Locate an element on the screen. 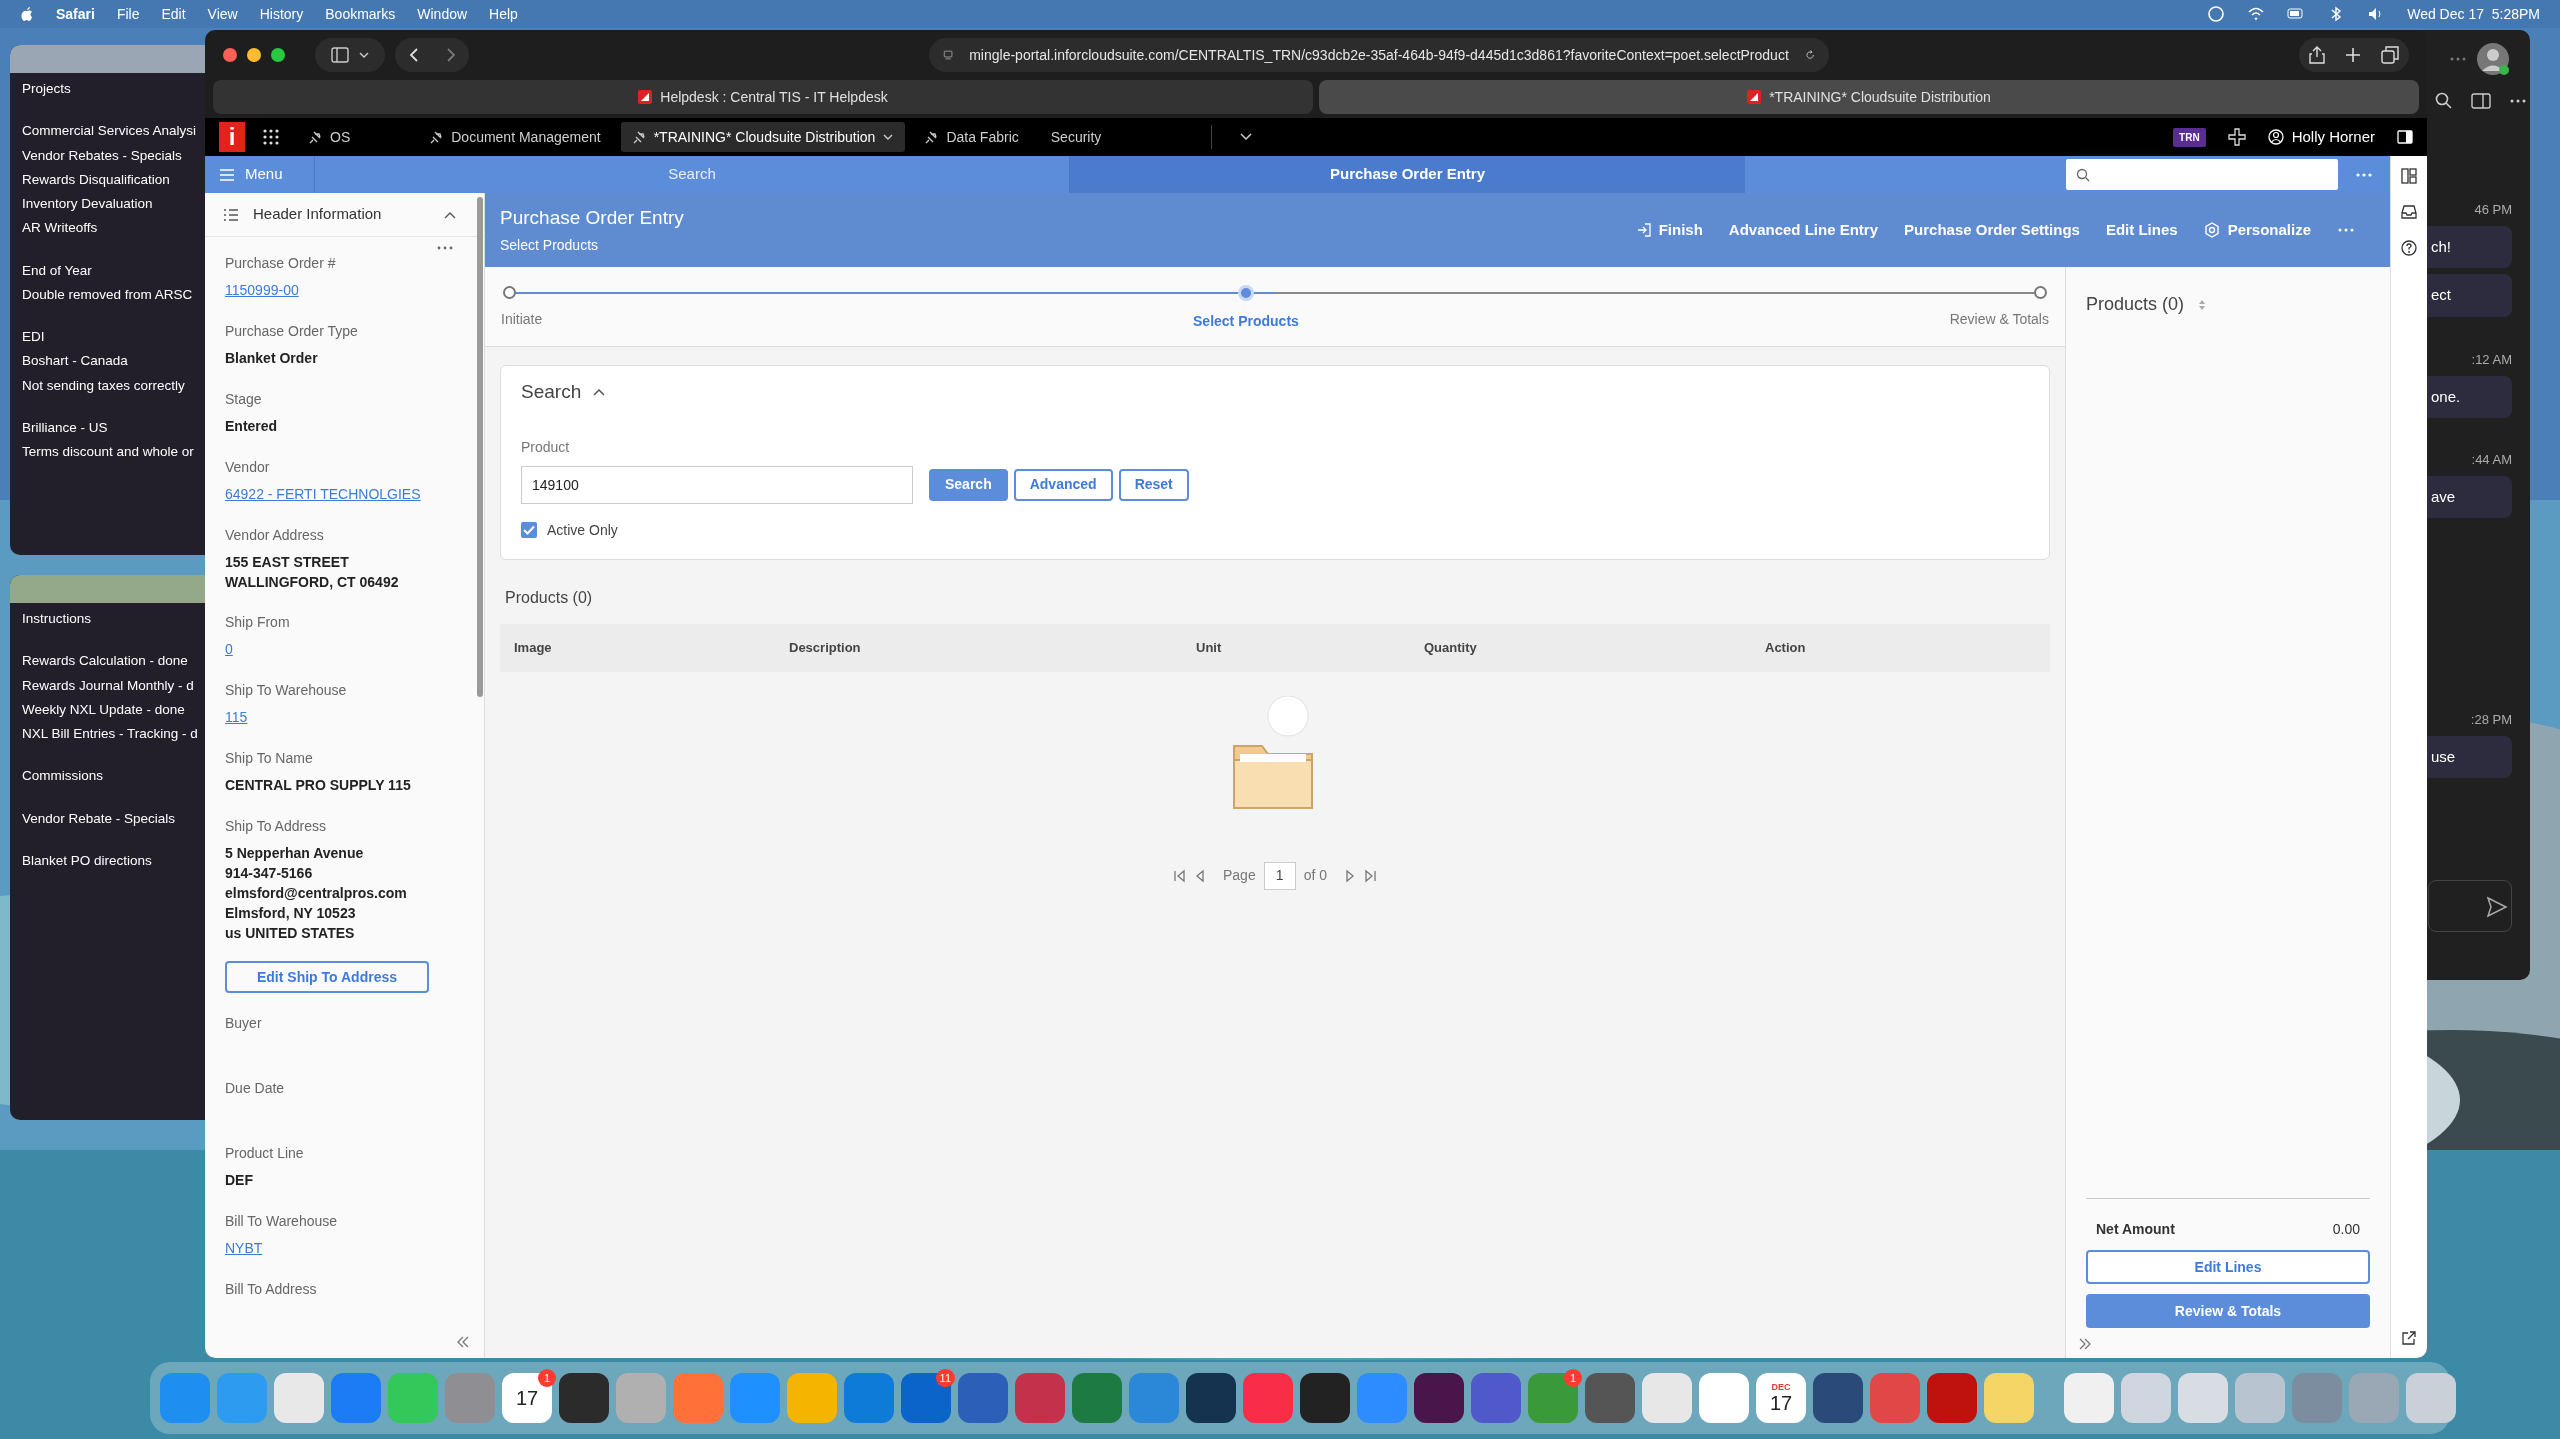  send-icon is located at coordinates (2497, 907).